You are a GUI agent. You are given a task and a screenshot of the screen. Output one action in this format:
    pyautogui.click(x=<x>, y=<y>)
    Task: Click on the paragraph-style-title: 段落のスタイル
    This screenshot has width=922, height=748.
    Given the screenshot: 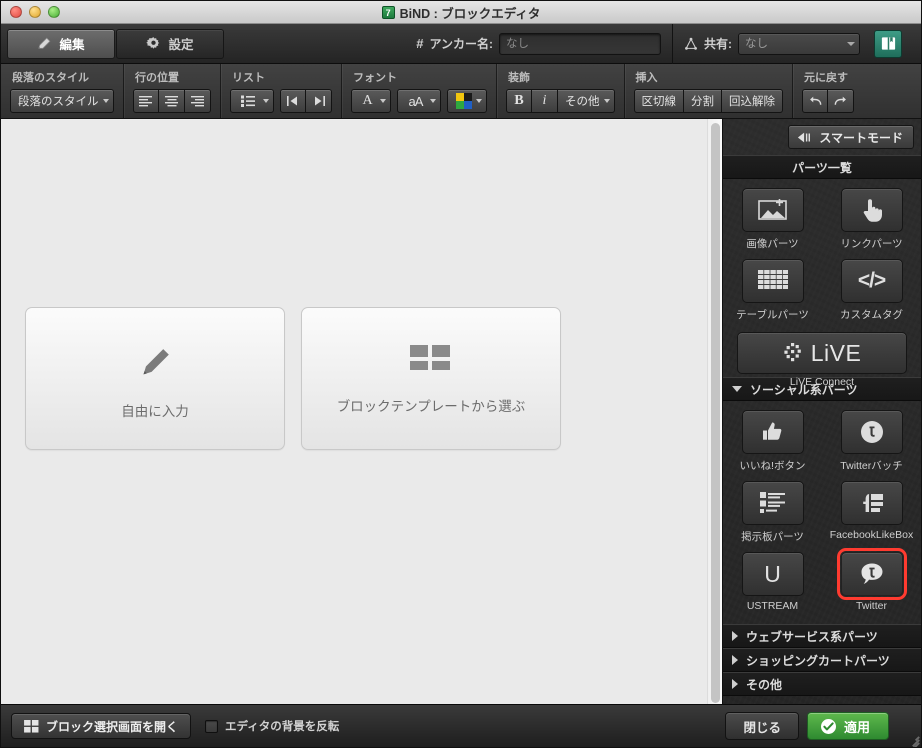 What is the action you would take?
    pyautogui.click(x=50, y=78)
    